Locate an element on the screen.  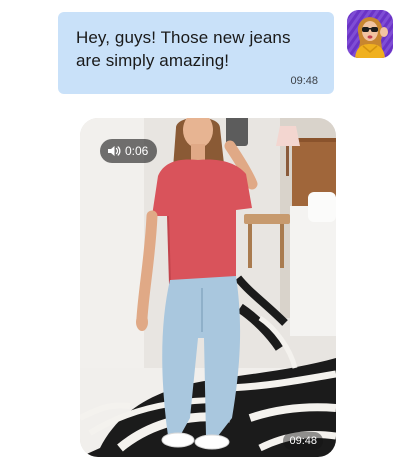
video-sound-badge: 0:06 is located at coordinates (129, 151).